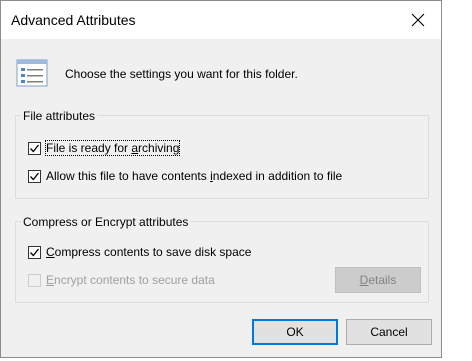 The height and width of the screenshot is (361, 472). I want to click on details-button: Details, so click(378, 280).